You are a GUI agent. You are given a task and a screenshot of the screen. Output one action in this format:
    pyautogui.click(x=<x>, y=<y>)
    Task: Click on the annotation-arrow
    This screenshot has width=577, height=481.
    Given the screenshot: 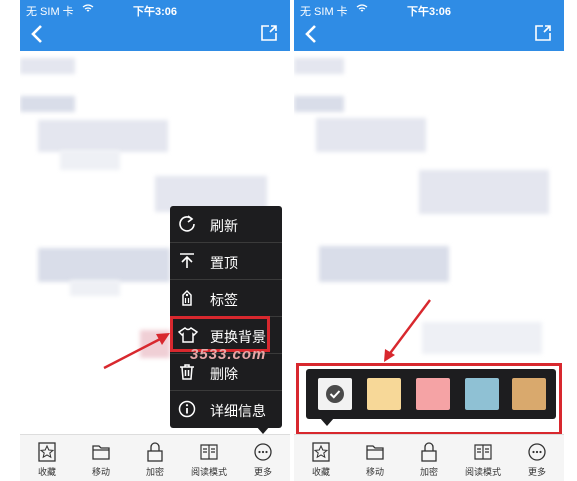 What is the action you would take?
    pyautogui.click(x=136, y=351)
    